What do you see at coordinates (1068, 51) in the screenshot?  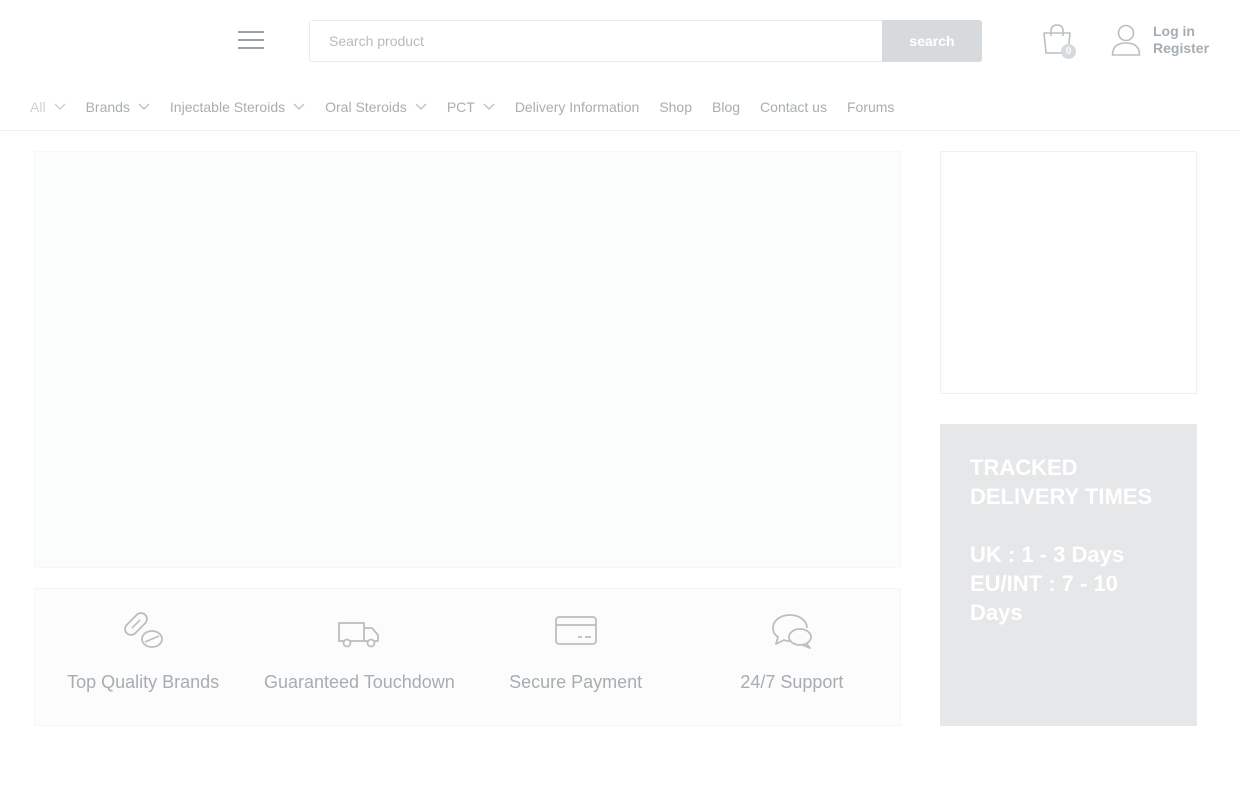 I see `cart-count-badge: 0` at bounding box center [1068, 51].